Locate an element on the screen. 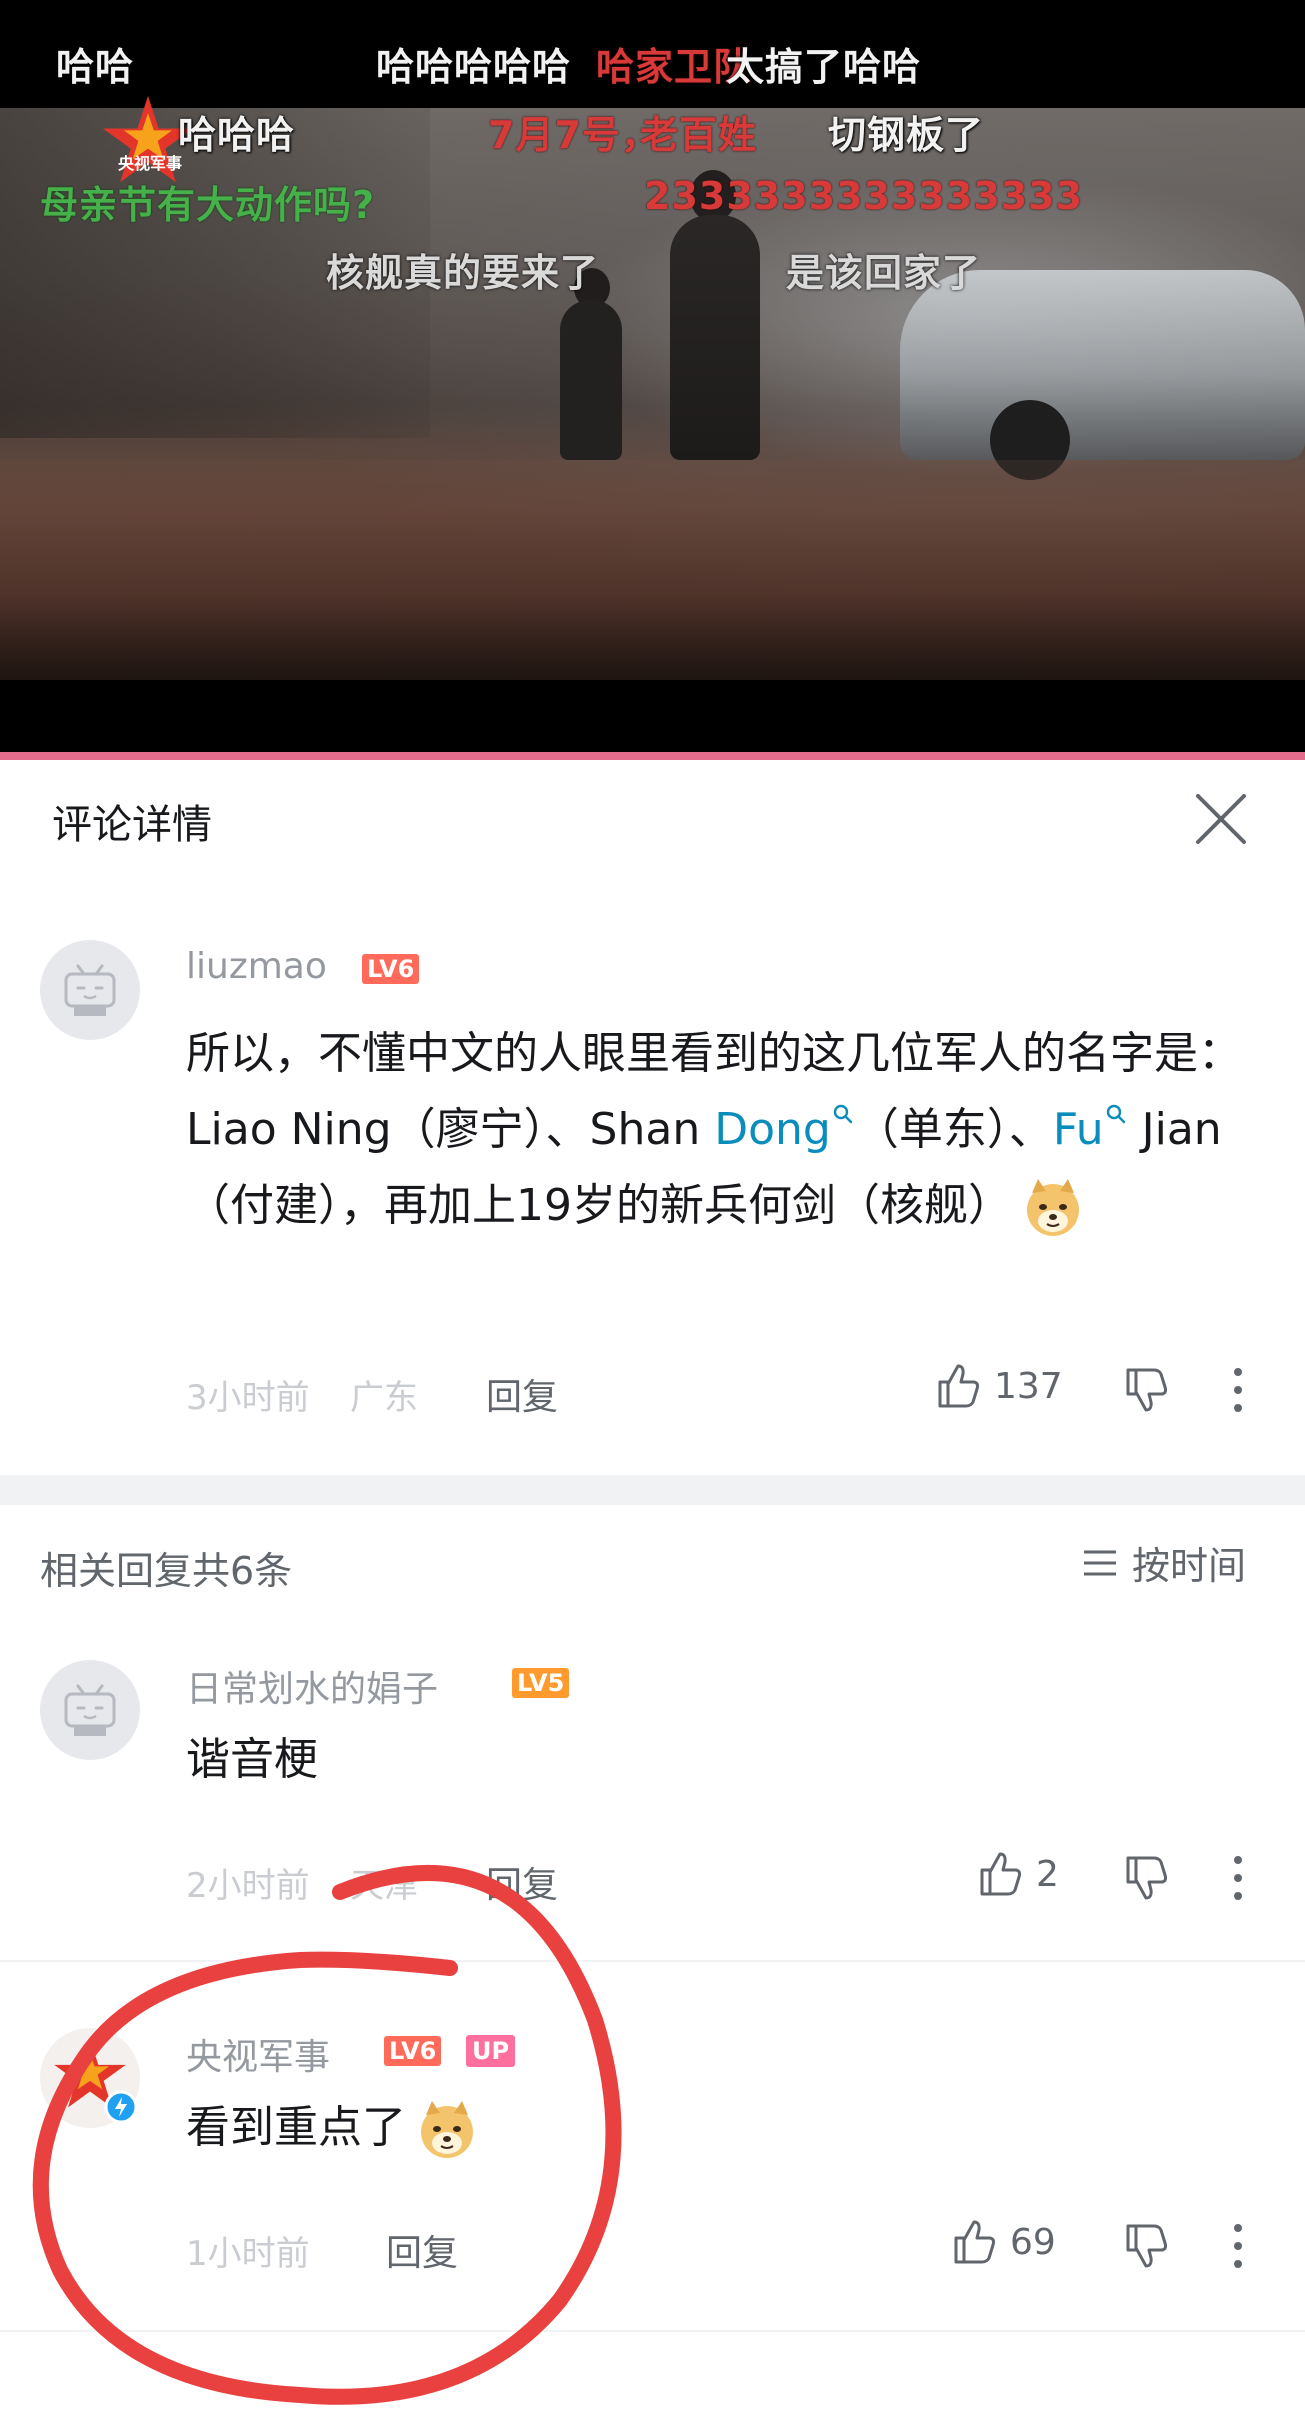 This screenshot has height=2412, width=1305. like-count: 137 is located at coordinates (1028, 1386).